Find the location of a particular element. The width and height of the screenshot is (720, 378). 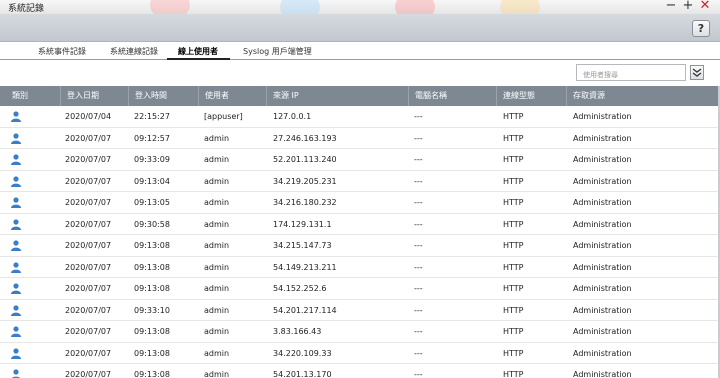

source-ip-cell: 54.201.13.170 is located at coordinates (302, 374).